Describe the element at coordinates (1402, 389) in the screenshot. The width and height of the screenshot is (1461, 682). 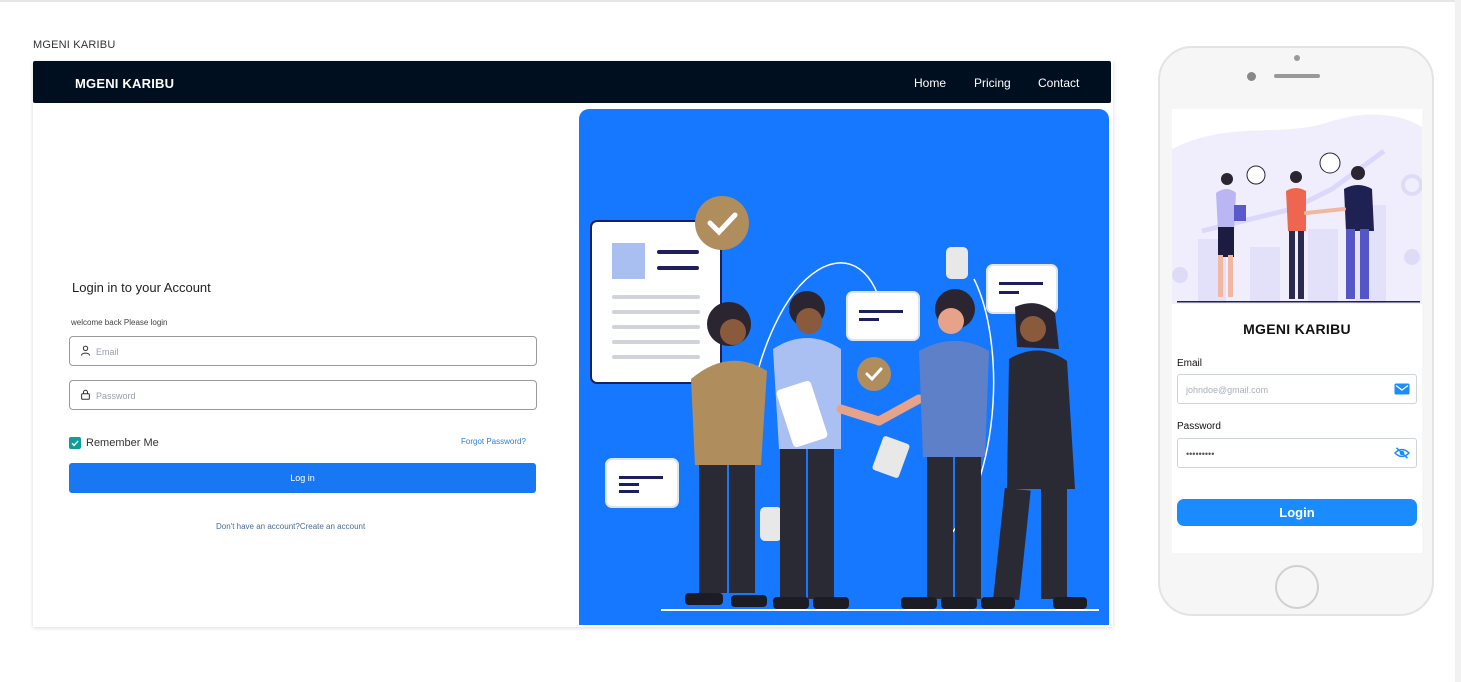
I see `mail-icon` at that location.